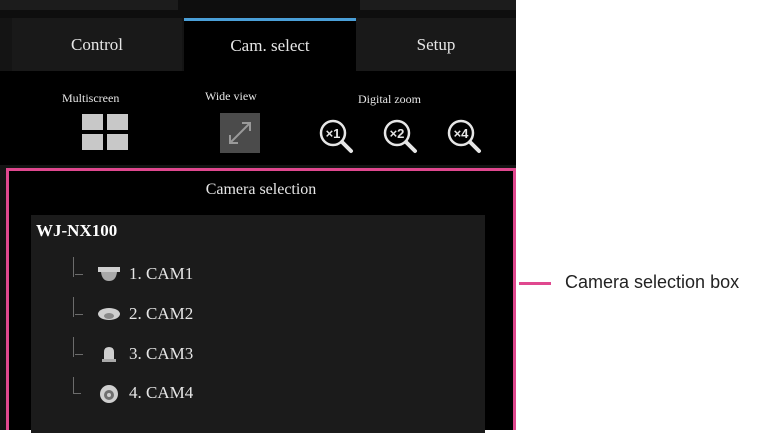  Describe the element at coordinates (105, 132) in the screenshot. I see `multiscreen-icon` at that location.